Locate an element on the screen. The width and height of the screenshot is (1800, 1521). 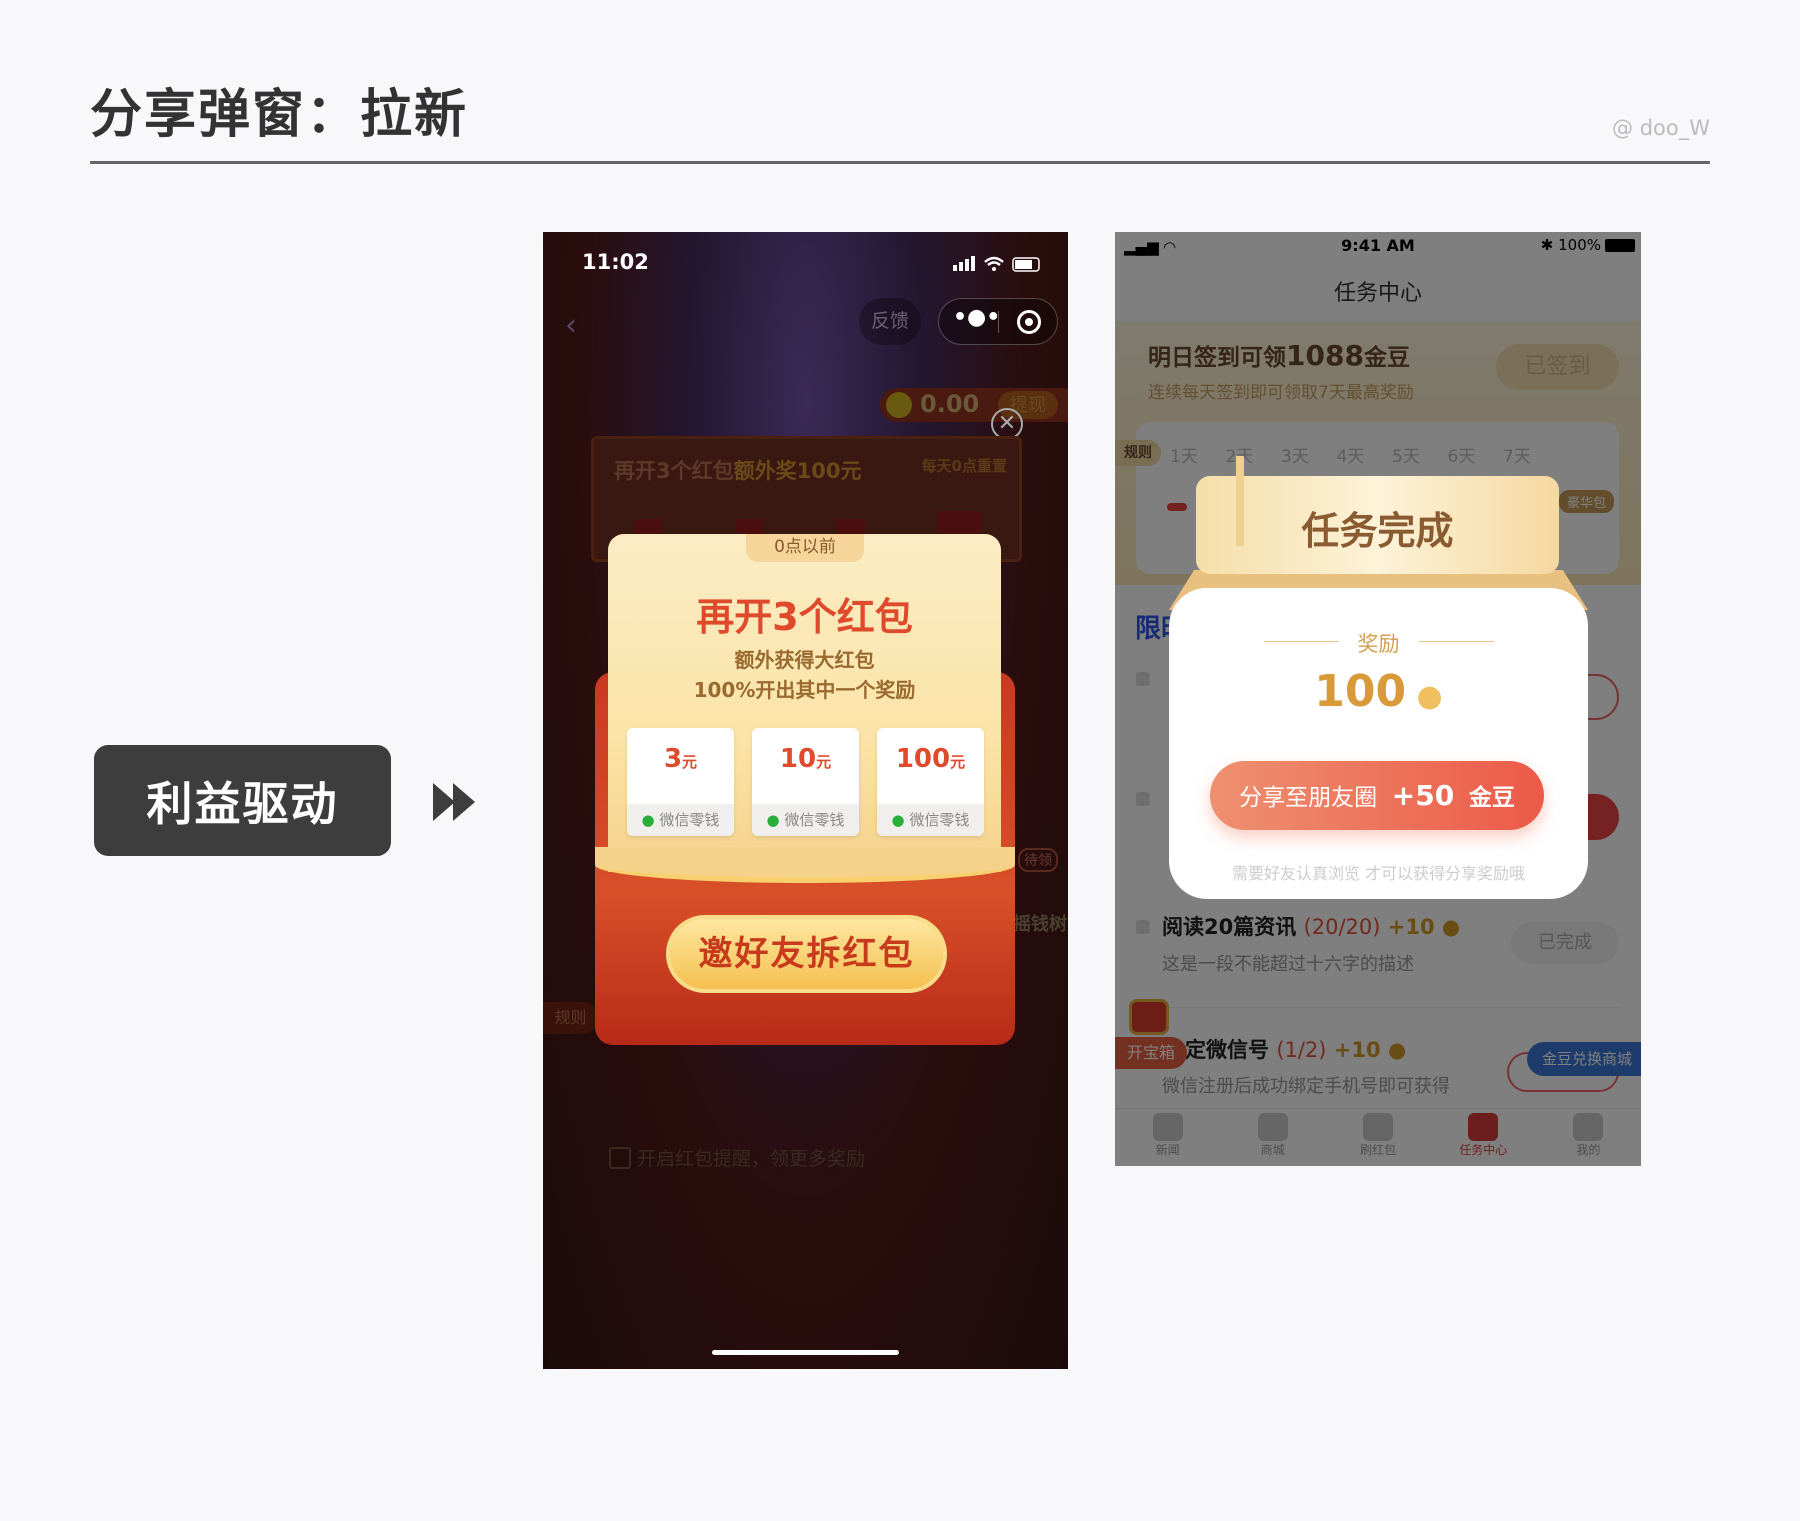
close-miniprogram-icon is located at coordinates (1029, 322).